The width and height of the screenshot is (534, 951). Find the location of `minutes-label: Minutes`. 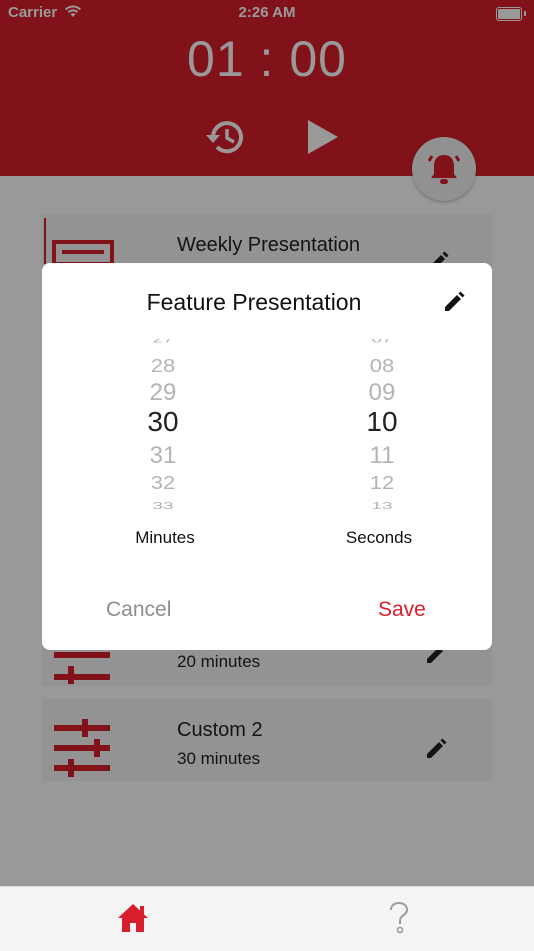

minutes-label: Minutes is located at coordinates (165, 537).